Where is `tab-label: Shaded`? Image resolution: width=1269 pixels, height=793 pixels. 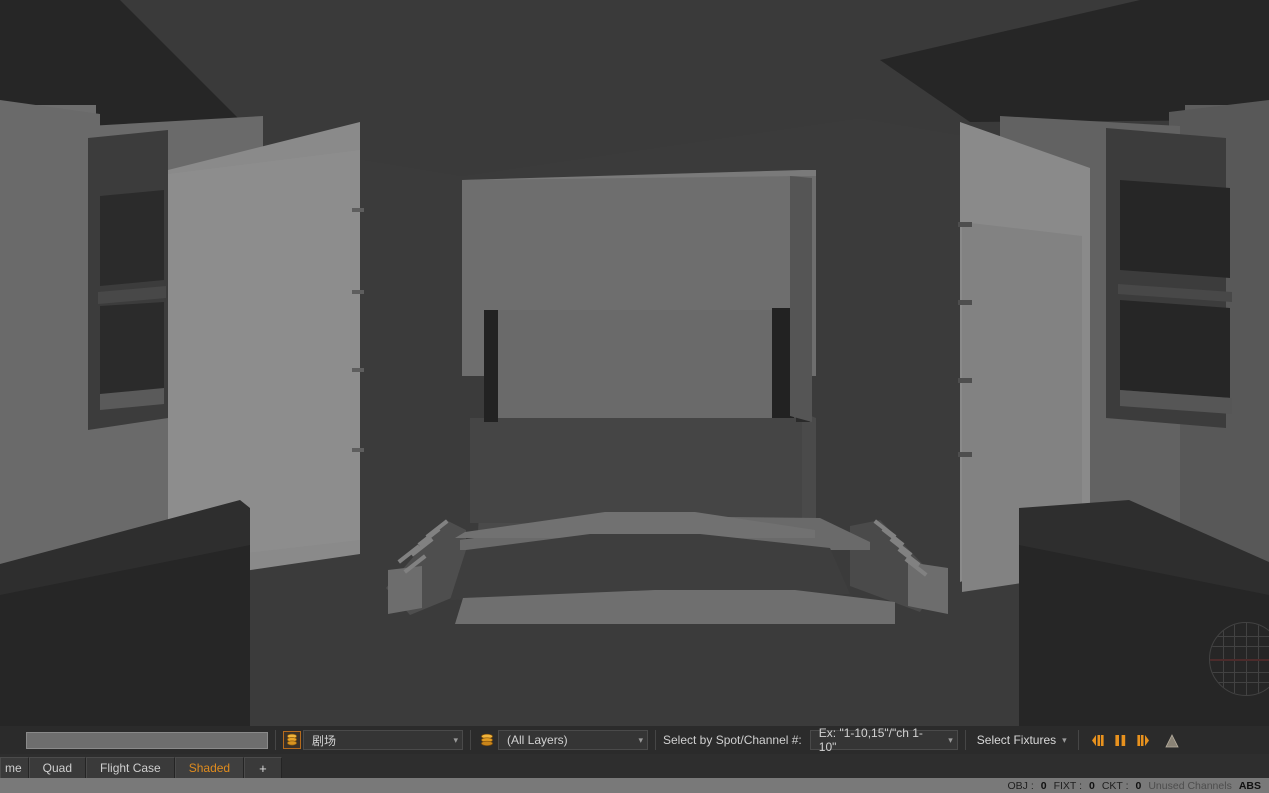
tab-label: Shaded is located at coordinates (209, 768).